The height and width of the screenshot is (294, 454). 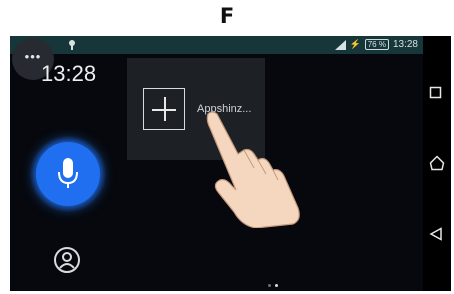 What do you see at coordinates (340, 44) in the screenshot?
I see `signal-icon` at bounding box center [340, 44].